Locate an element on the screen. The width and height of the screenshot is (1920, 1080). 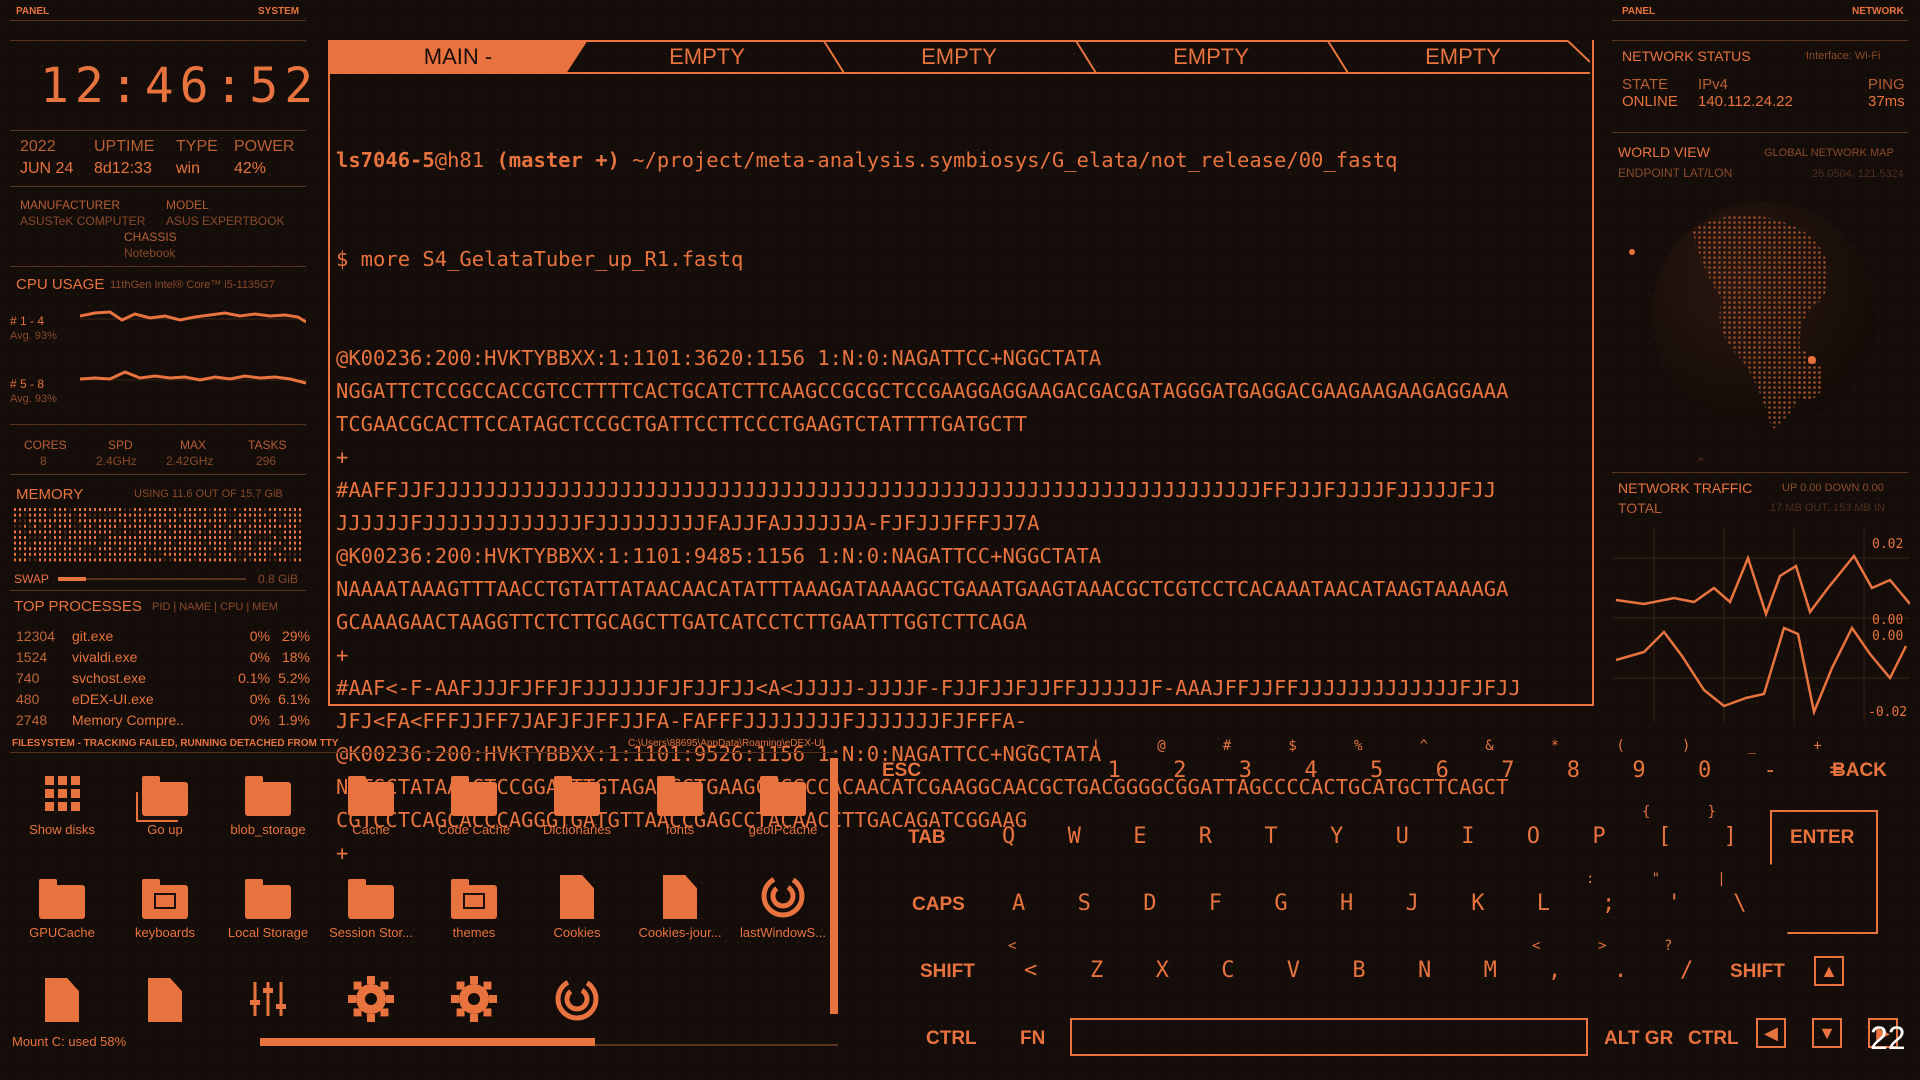
key-6: 6 is located at coordinates (1442, 770).